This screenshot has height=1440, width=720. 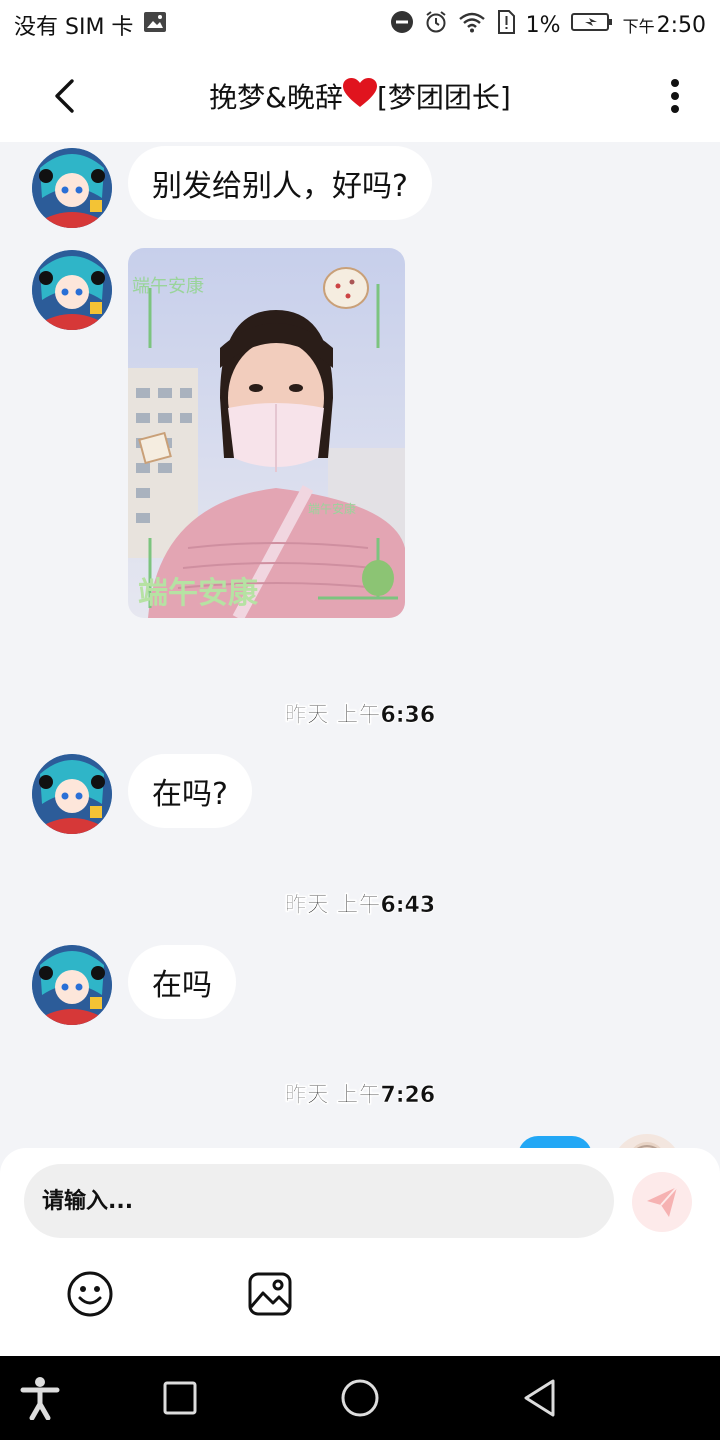 I want to click on image-picture-icon, so click(x=270, y=1294).